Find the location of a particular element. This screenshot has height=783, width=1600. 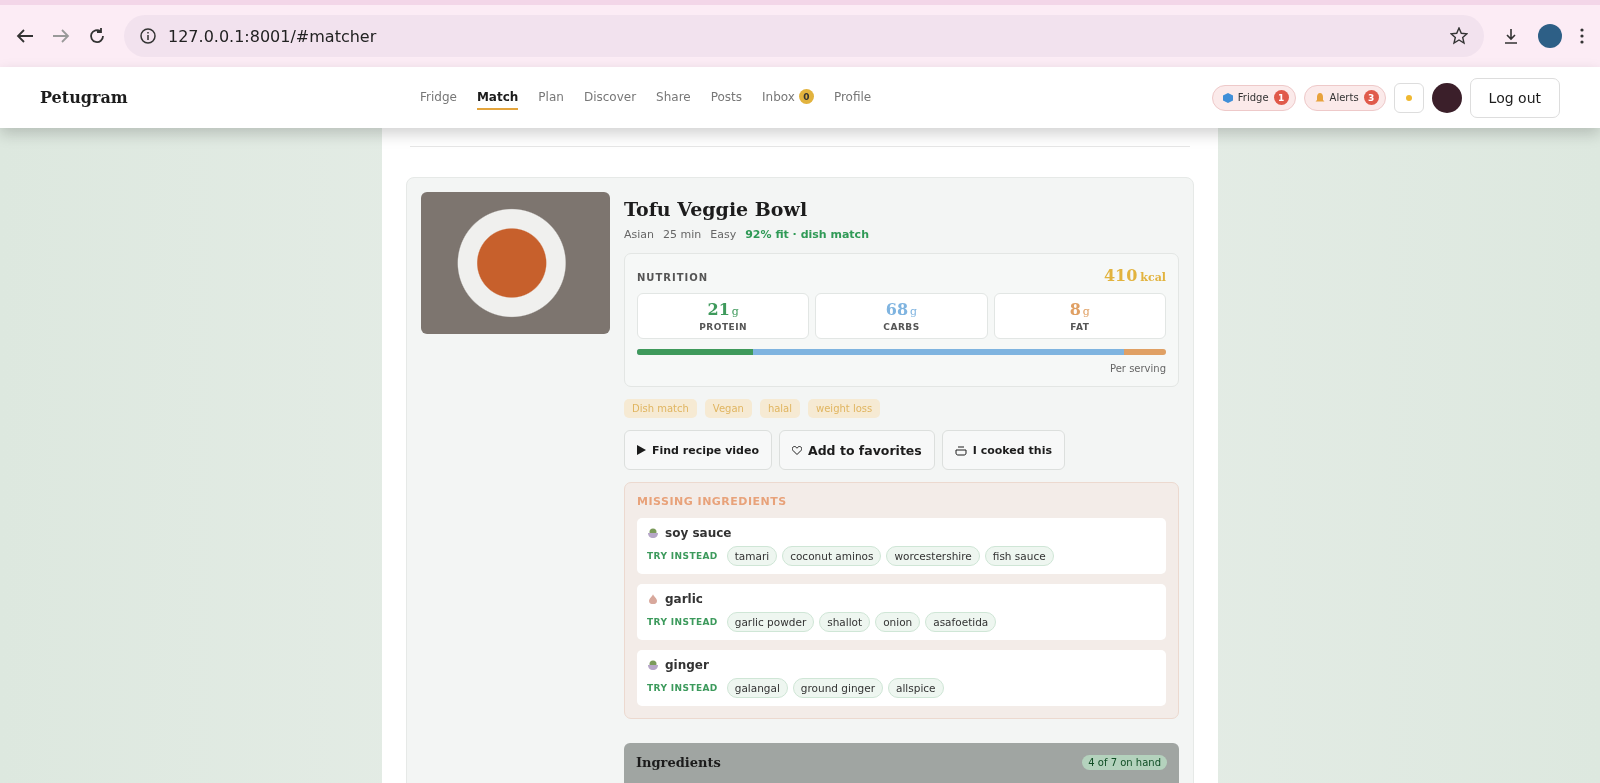

calories: 410 kcal is located at coordinates (1134, 275).